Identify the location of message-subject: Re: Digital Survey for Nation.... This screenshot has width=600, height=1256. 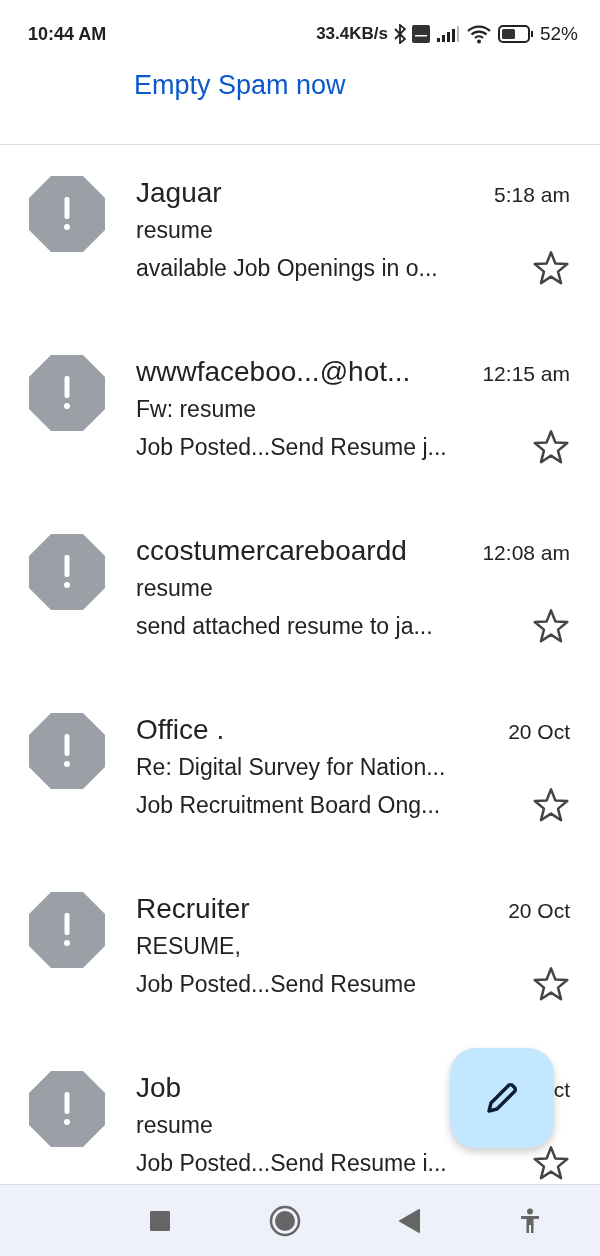
(291, 767).